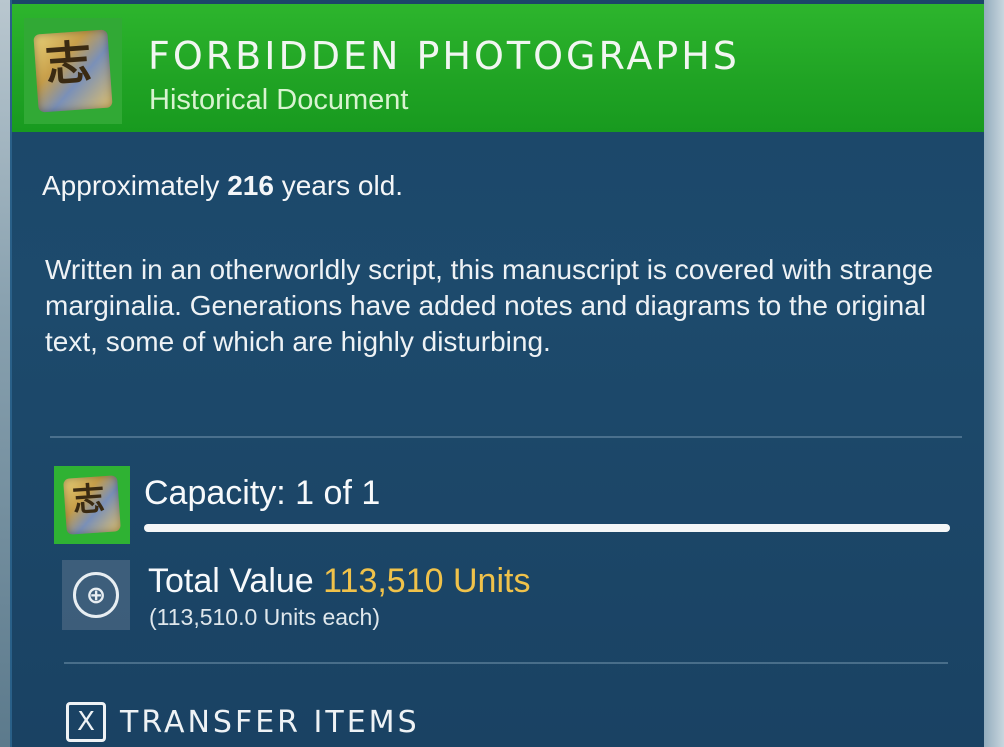  I want to click on total-value-amount: 113,510 Units, so click(427, 581).